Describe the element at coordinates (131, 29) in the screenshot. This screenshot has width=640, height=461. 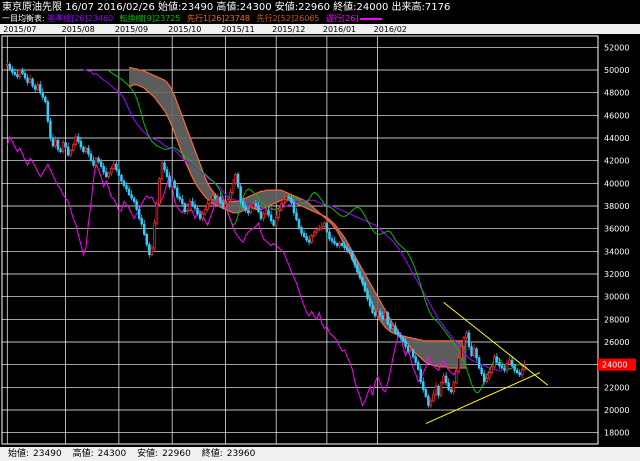
I see `x-tick-2015-09: 2015/09` at that location.